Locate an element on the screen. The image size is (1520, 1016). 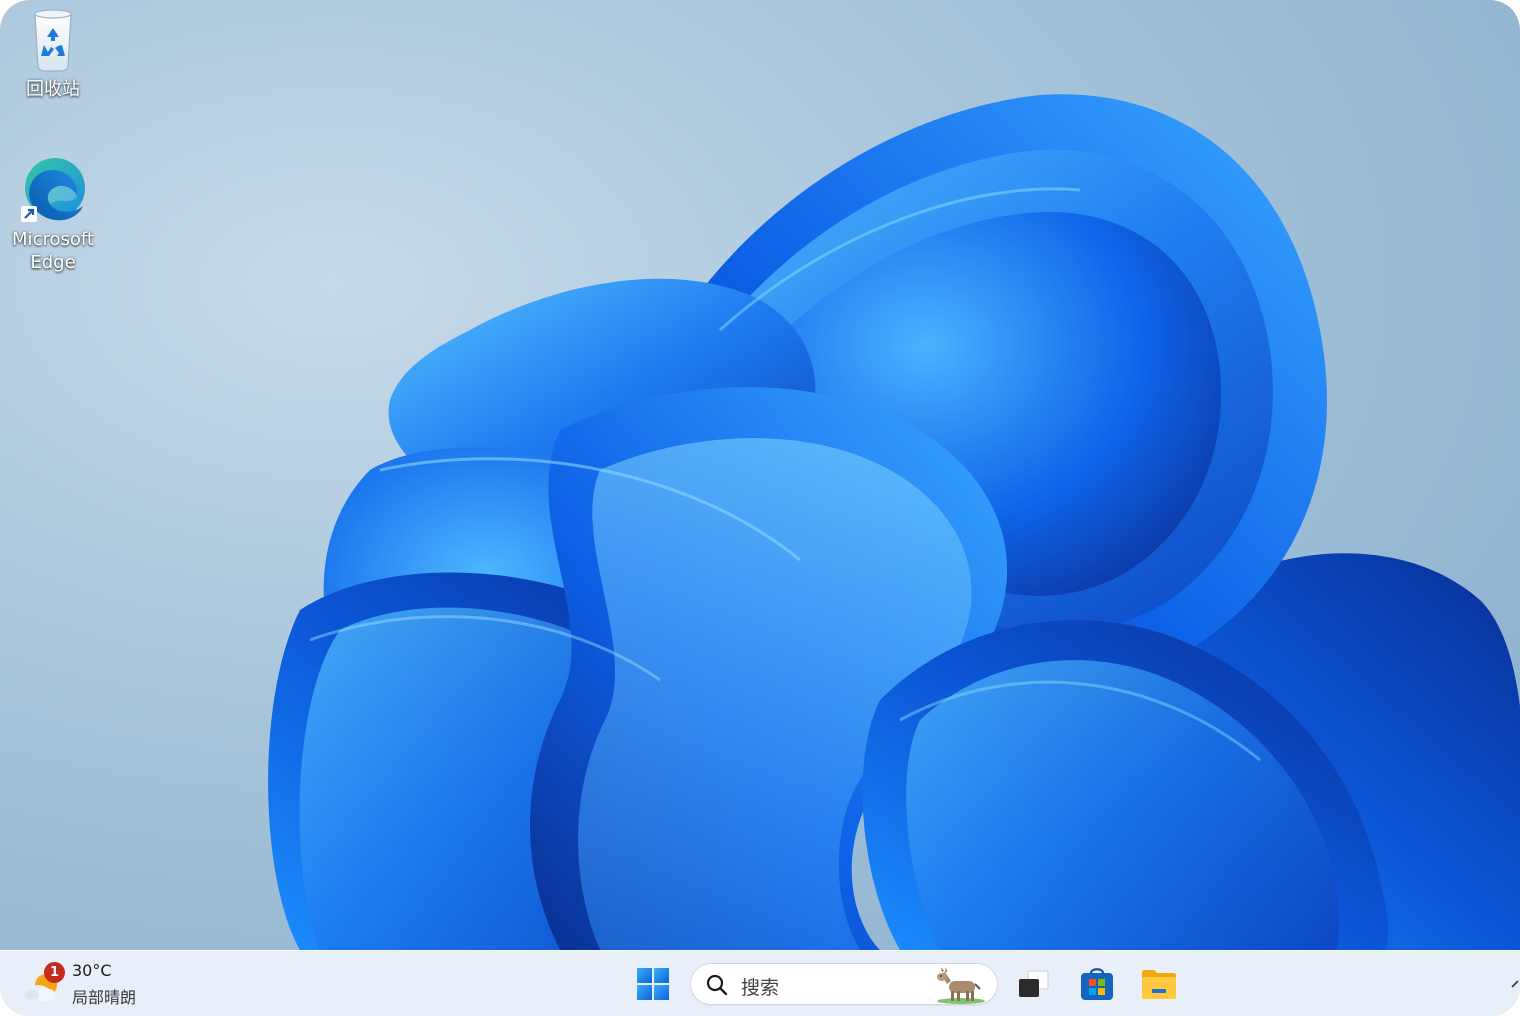
recycle-bin-label: 回收站 is located at coordinates (53, 89).